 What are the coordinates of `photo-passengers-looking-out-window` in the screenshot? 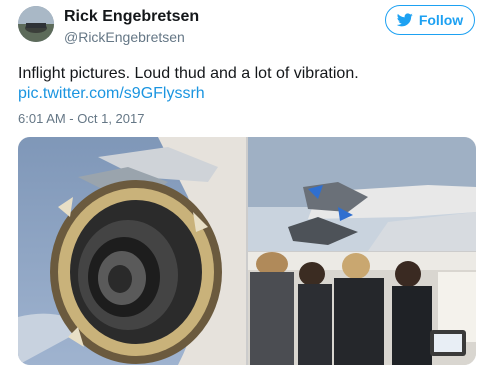 It's located at (362, 308).